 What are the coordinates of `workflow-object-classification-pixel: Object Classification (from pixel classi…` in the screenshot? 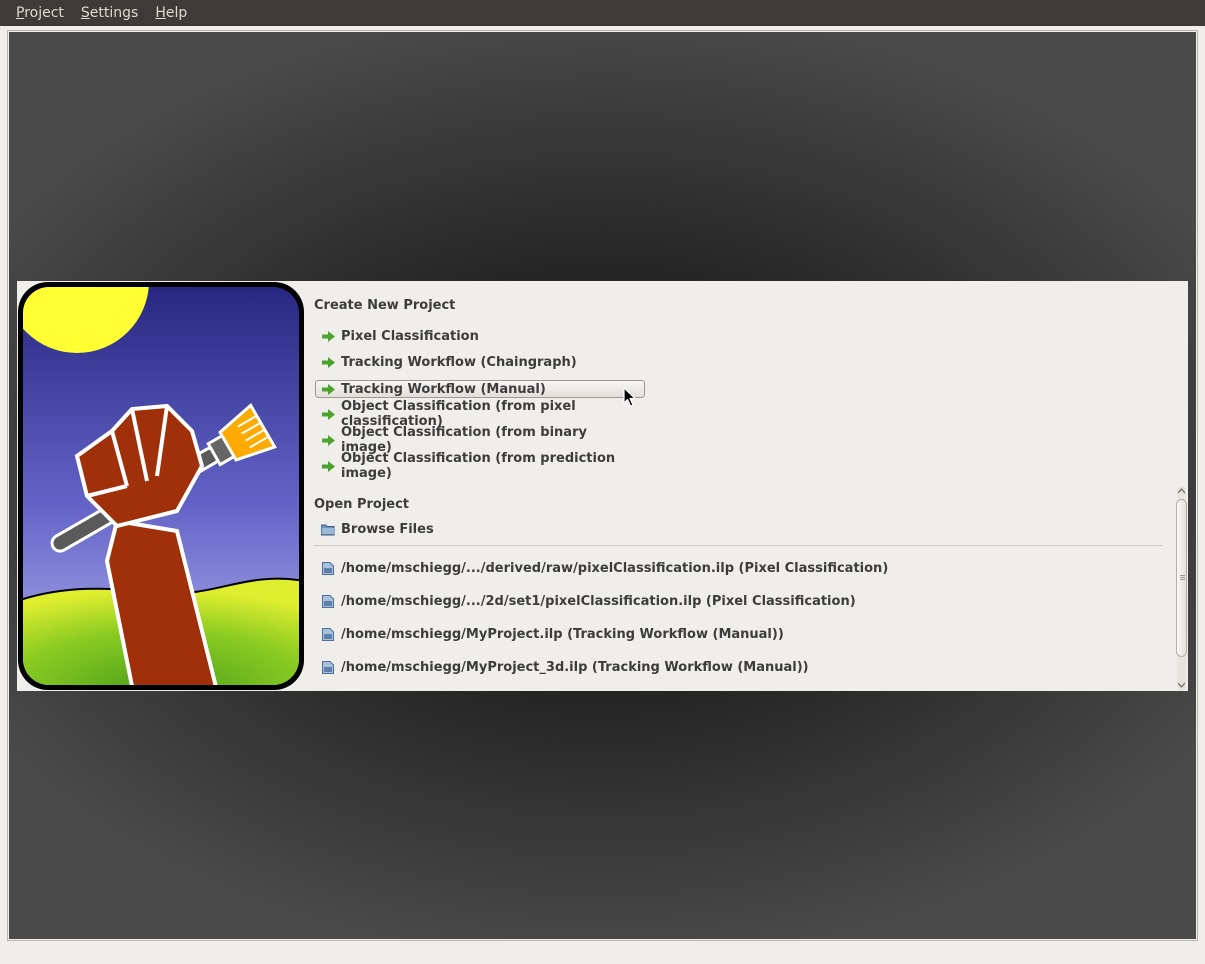 It's located at (479, 414).